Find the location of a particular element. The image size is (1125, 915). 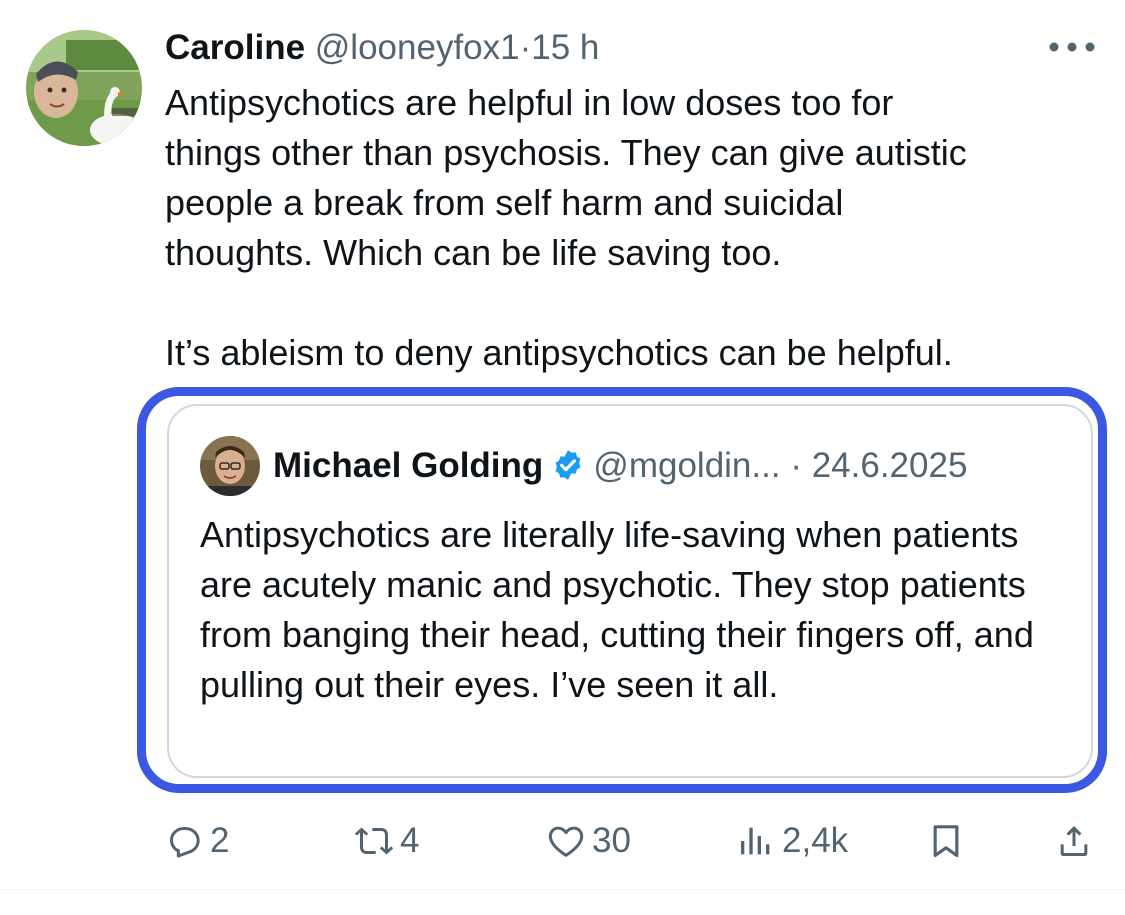

views-button: 2,4k is located at coordinates (792, 841).